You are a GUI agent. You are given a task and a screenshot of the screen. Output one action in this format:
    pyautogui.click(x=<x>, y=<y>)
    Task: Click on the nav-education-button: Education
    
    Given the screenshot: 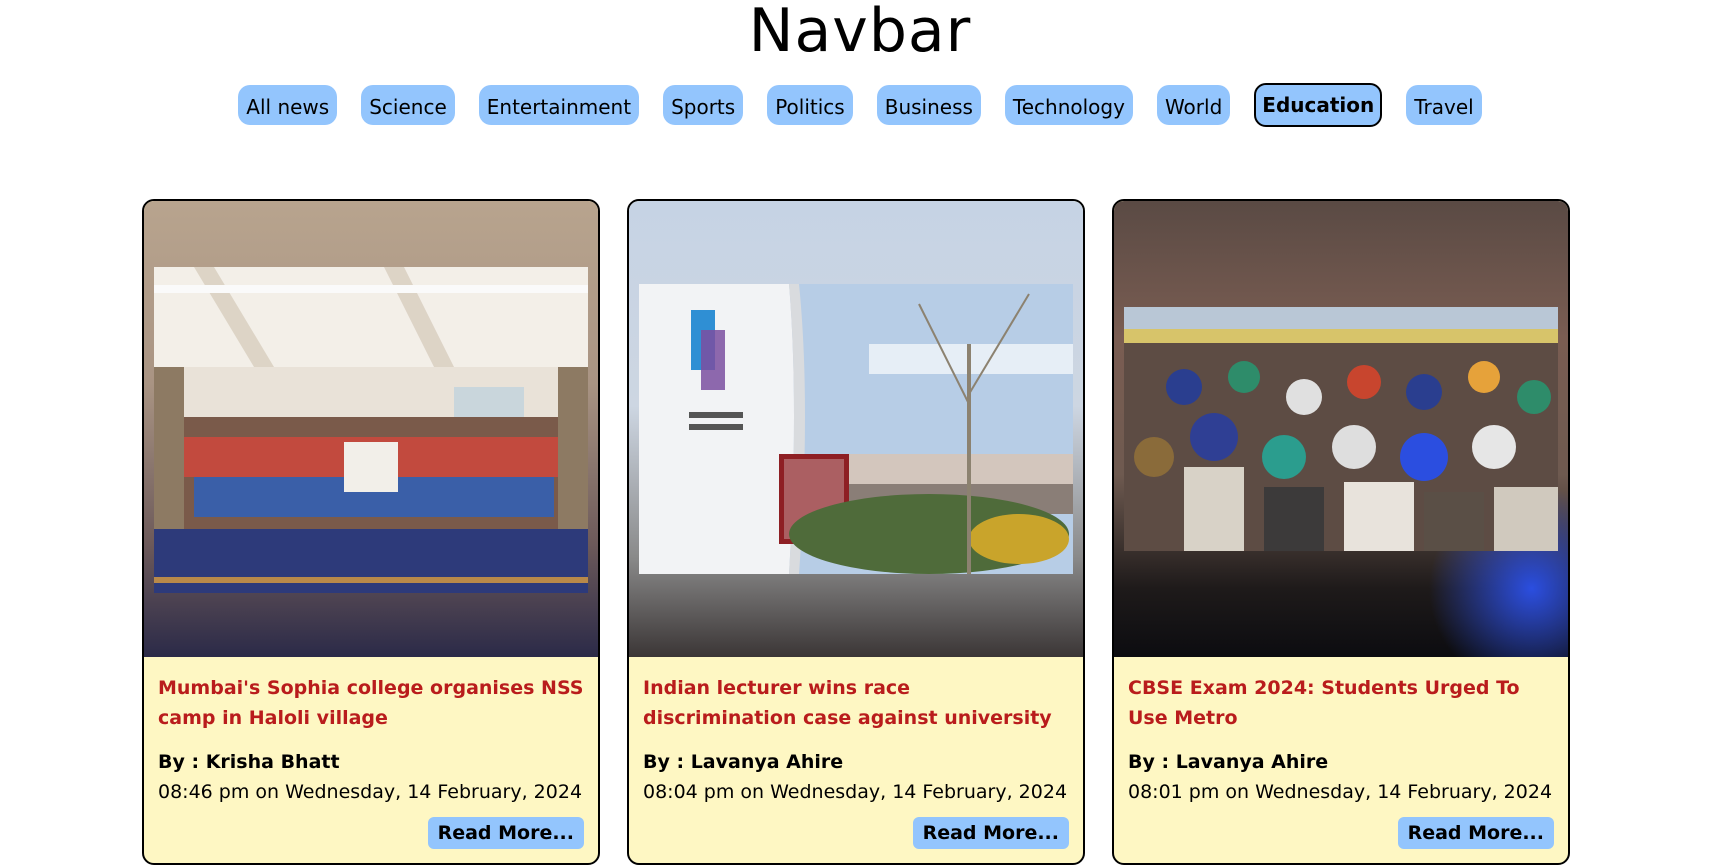 What is the action you would take?
    pyautogui.click(x=1318, y=105)
    